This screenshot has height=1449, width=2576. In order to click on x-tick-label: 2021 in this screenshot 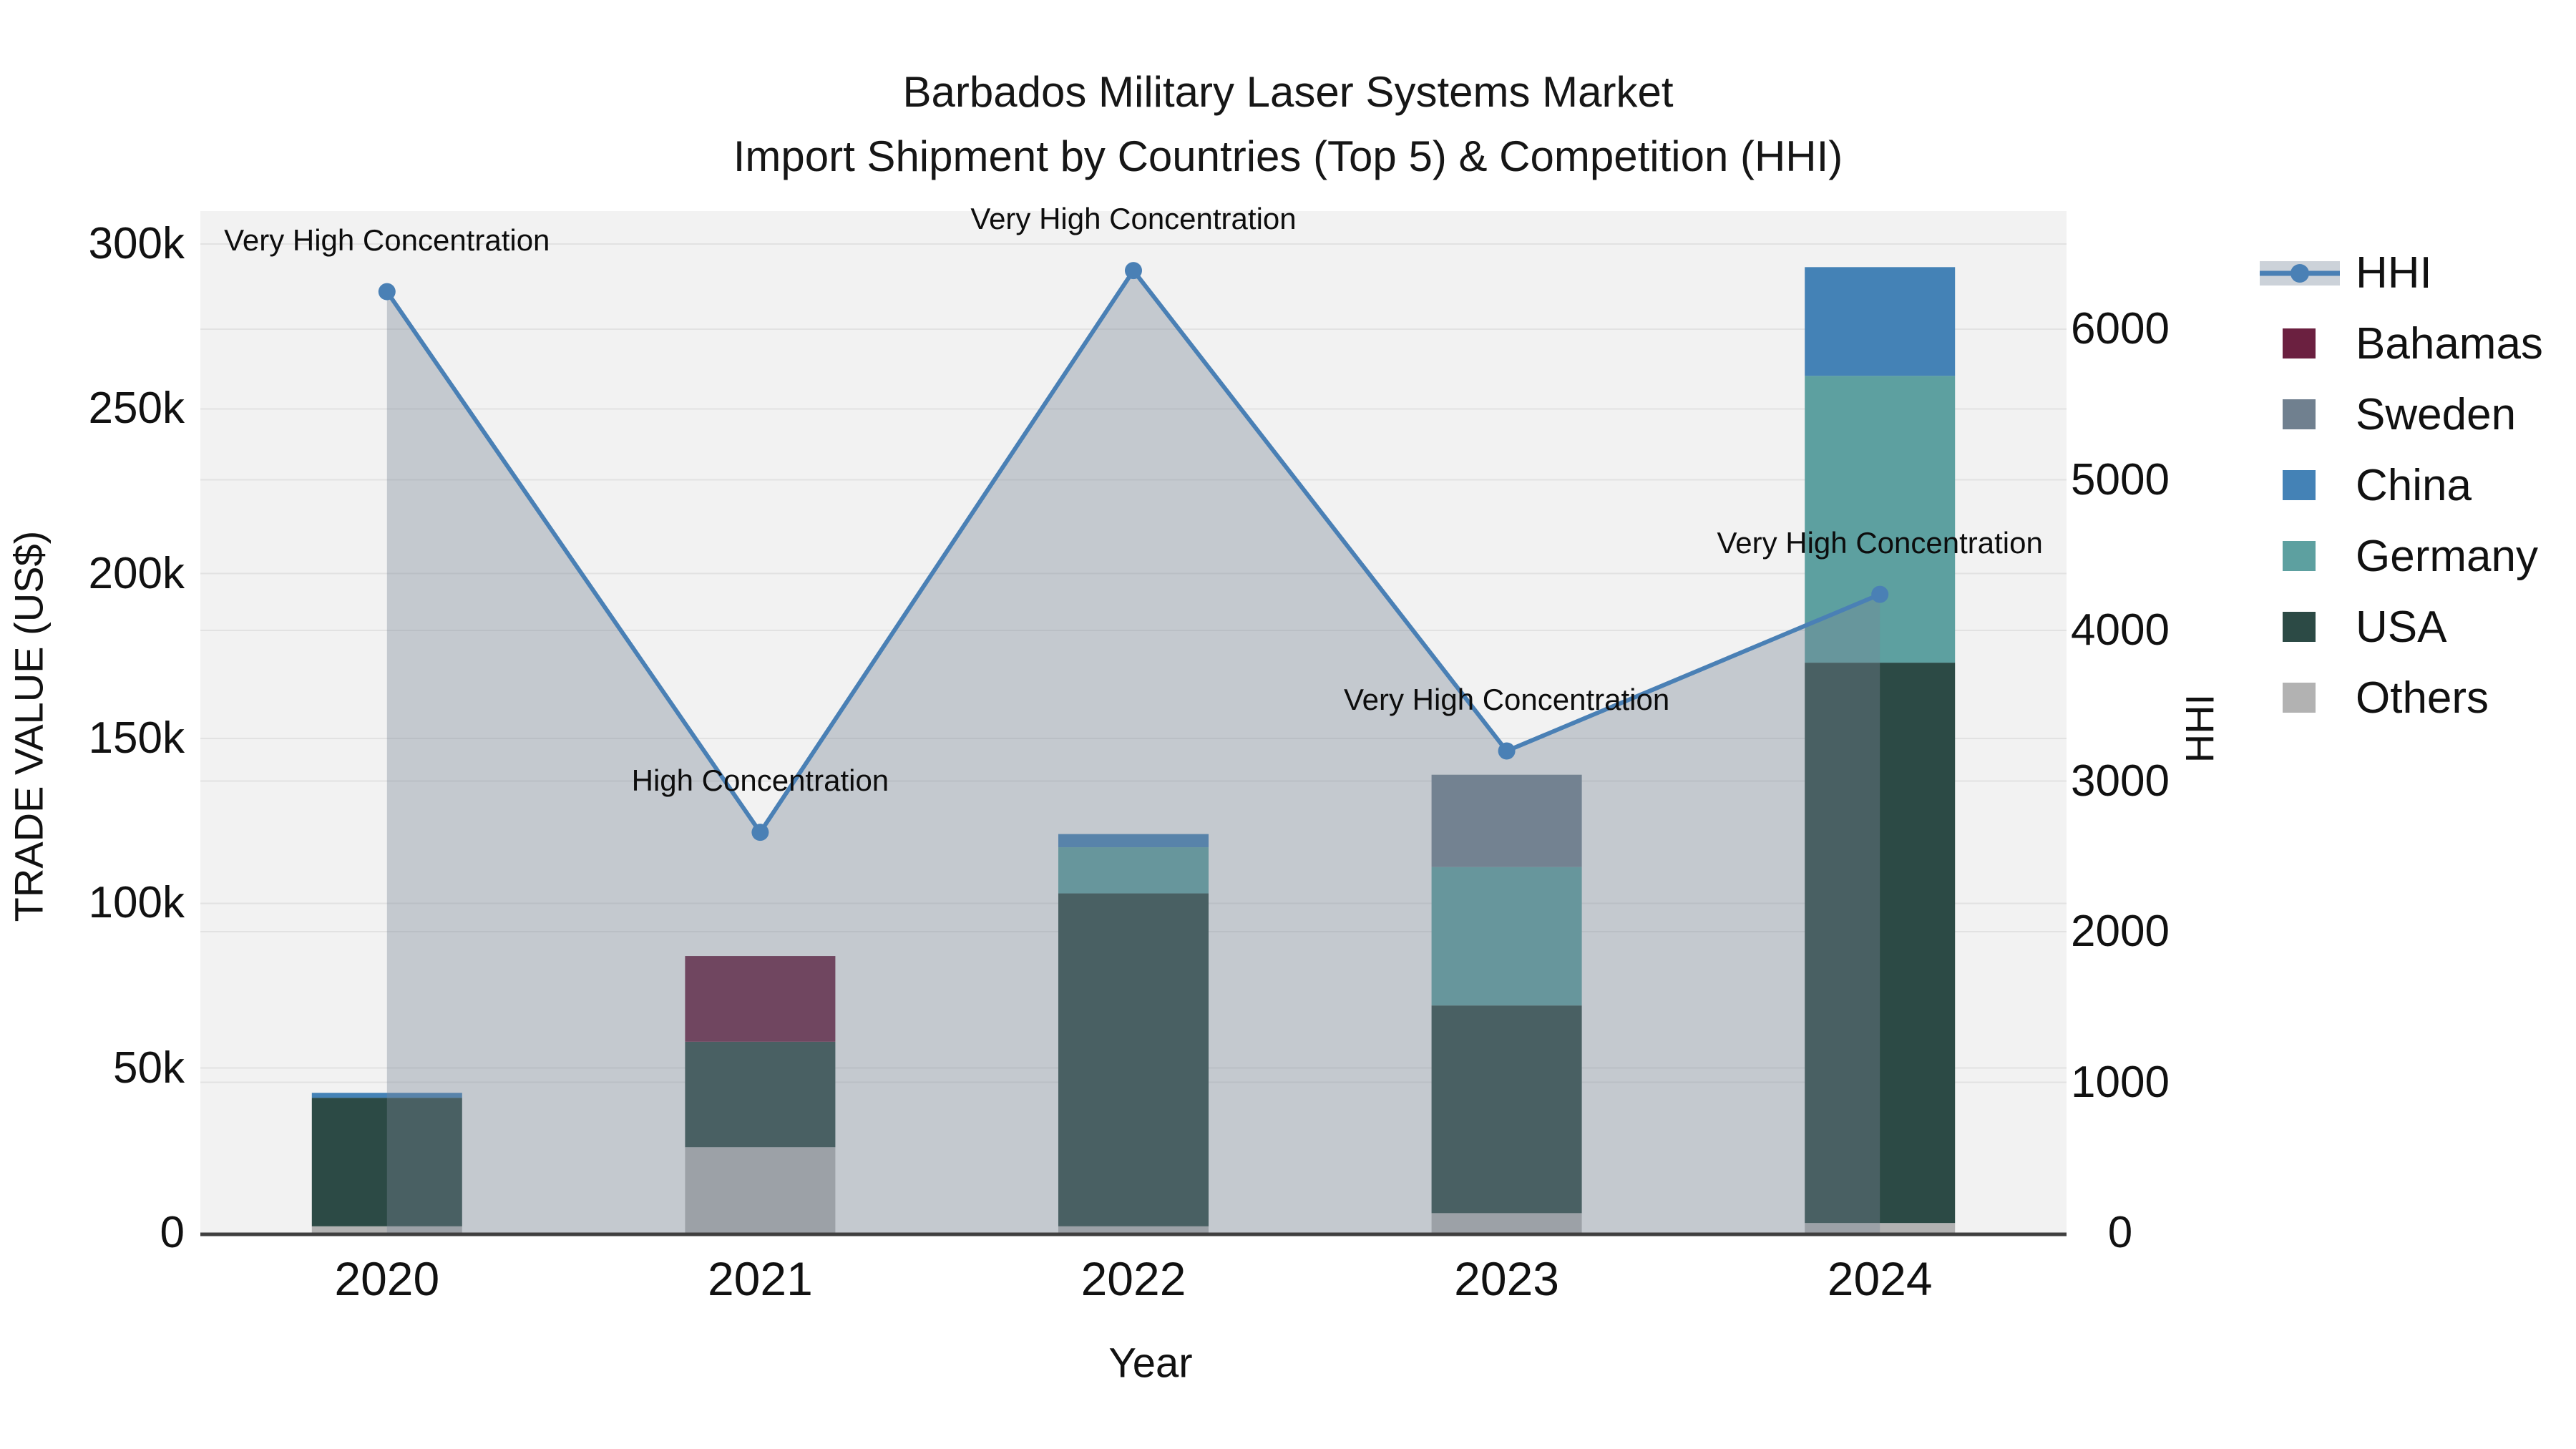, I will do `click(760, 1278)`.